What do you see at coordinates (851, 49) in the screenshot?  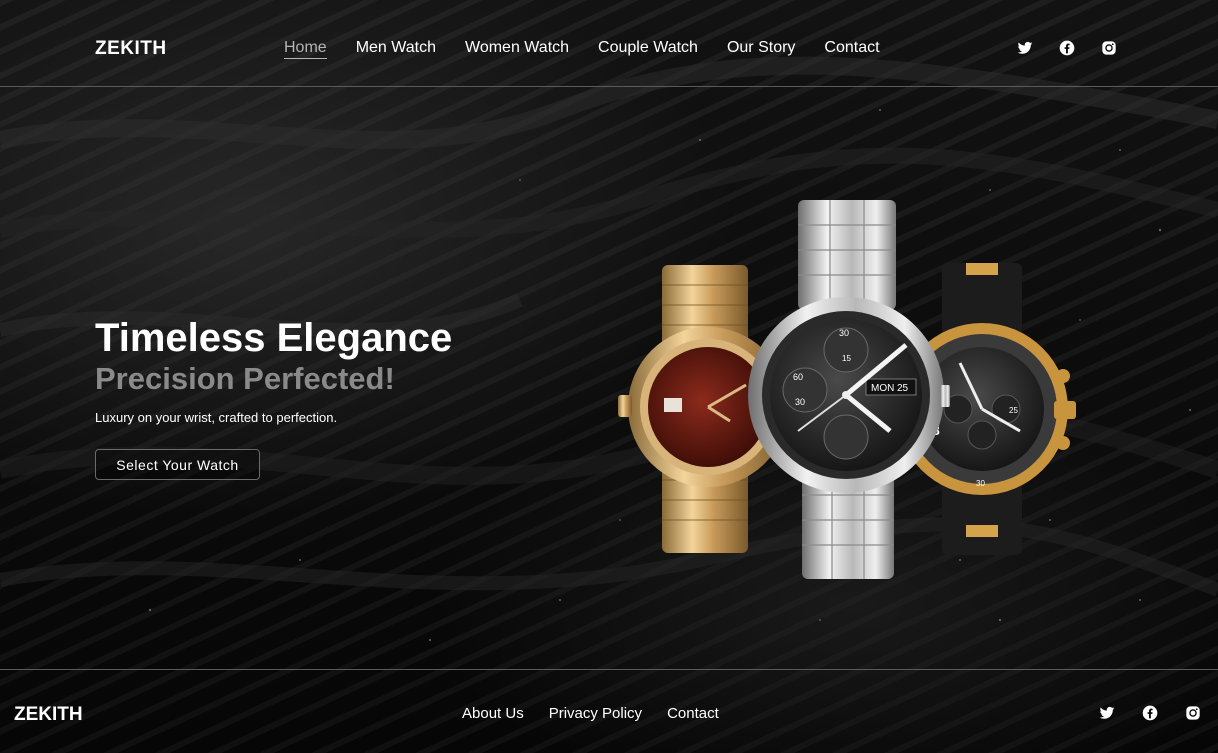 I see `nav-contact: Contact` at bounding box center [851, 49].